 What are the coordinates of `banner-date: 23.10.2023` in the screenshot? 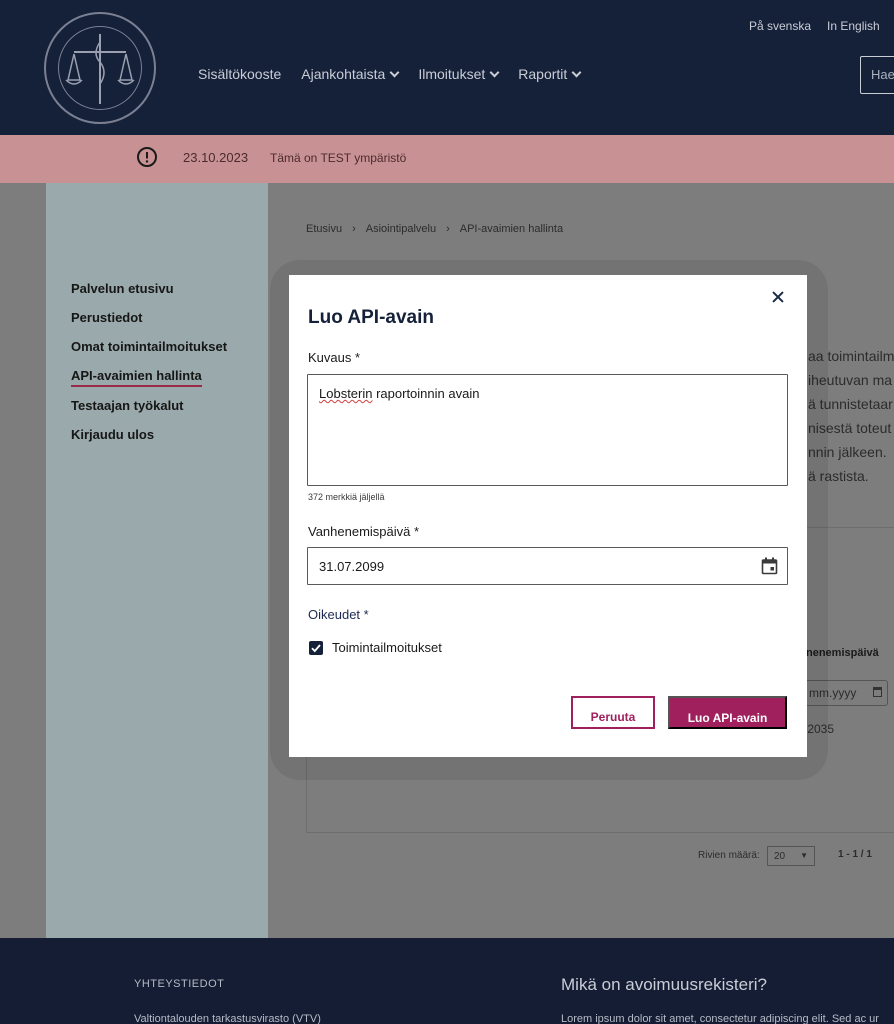 It's located at (216, 157).